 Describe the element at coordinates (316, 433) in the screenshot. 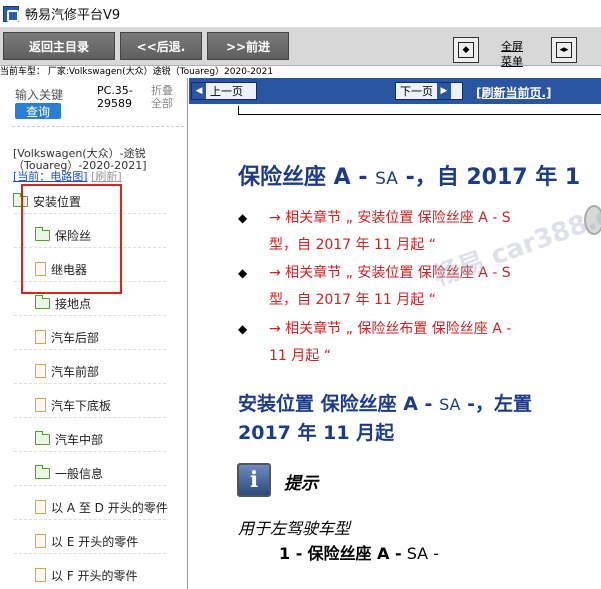

I see `section-line2: 2017 年 11 月起` at that location.